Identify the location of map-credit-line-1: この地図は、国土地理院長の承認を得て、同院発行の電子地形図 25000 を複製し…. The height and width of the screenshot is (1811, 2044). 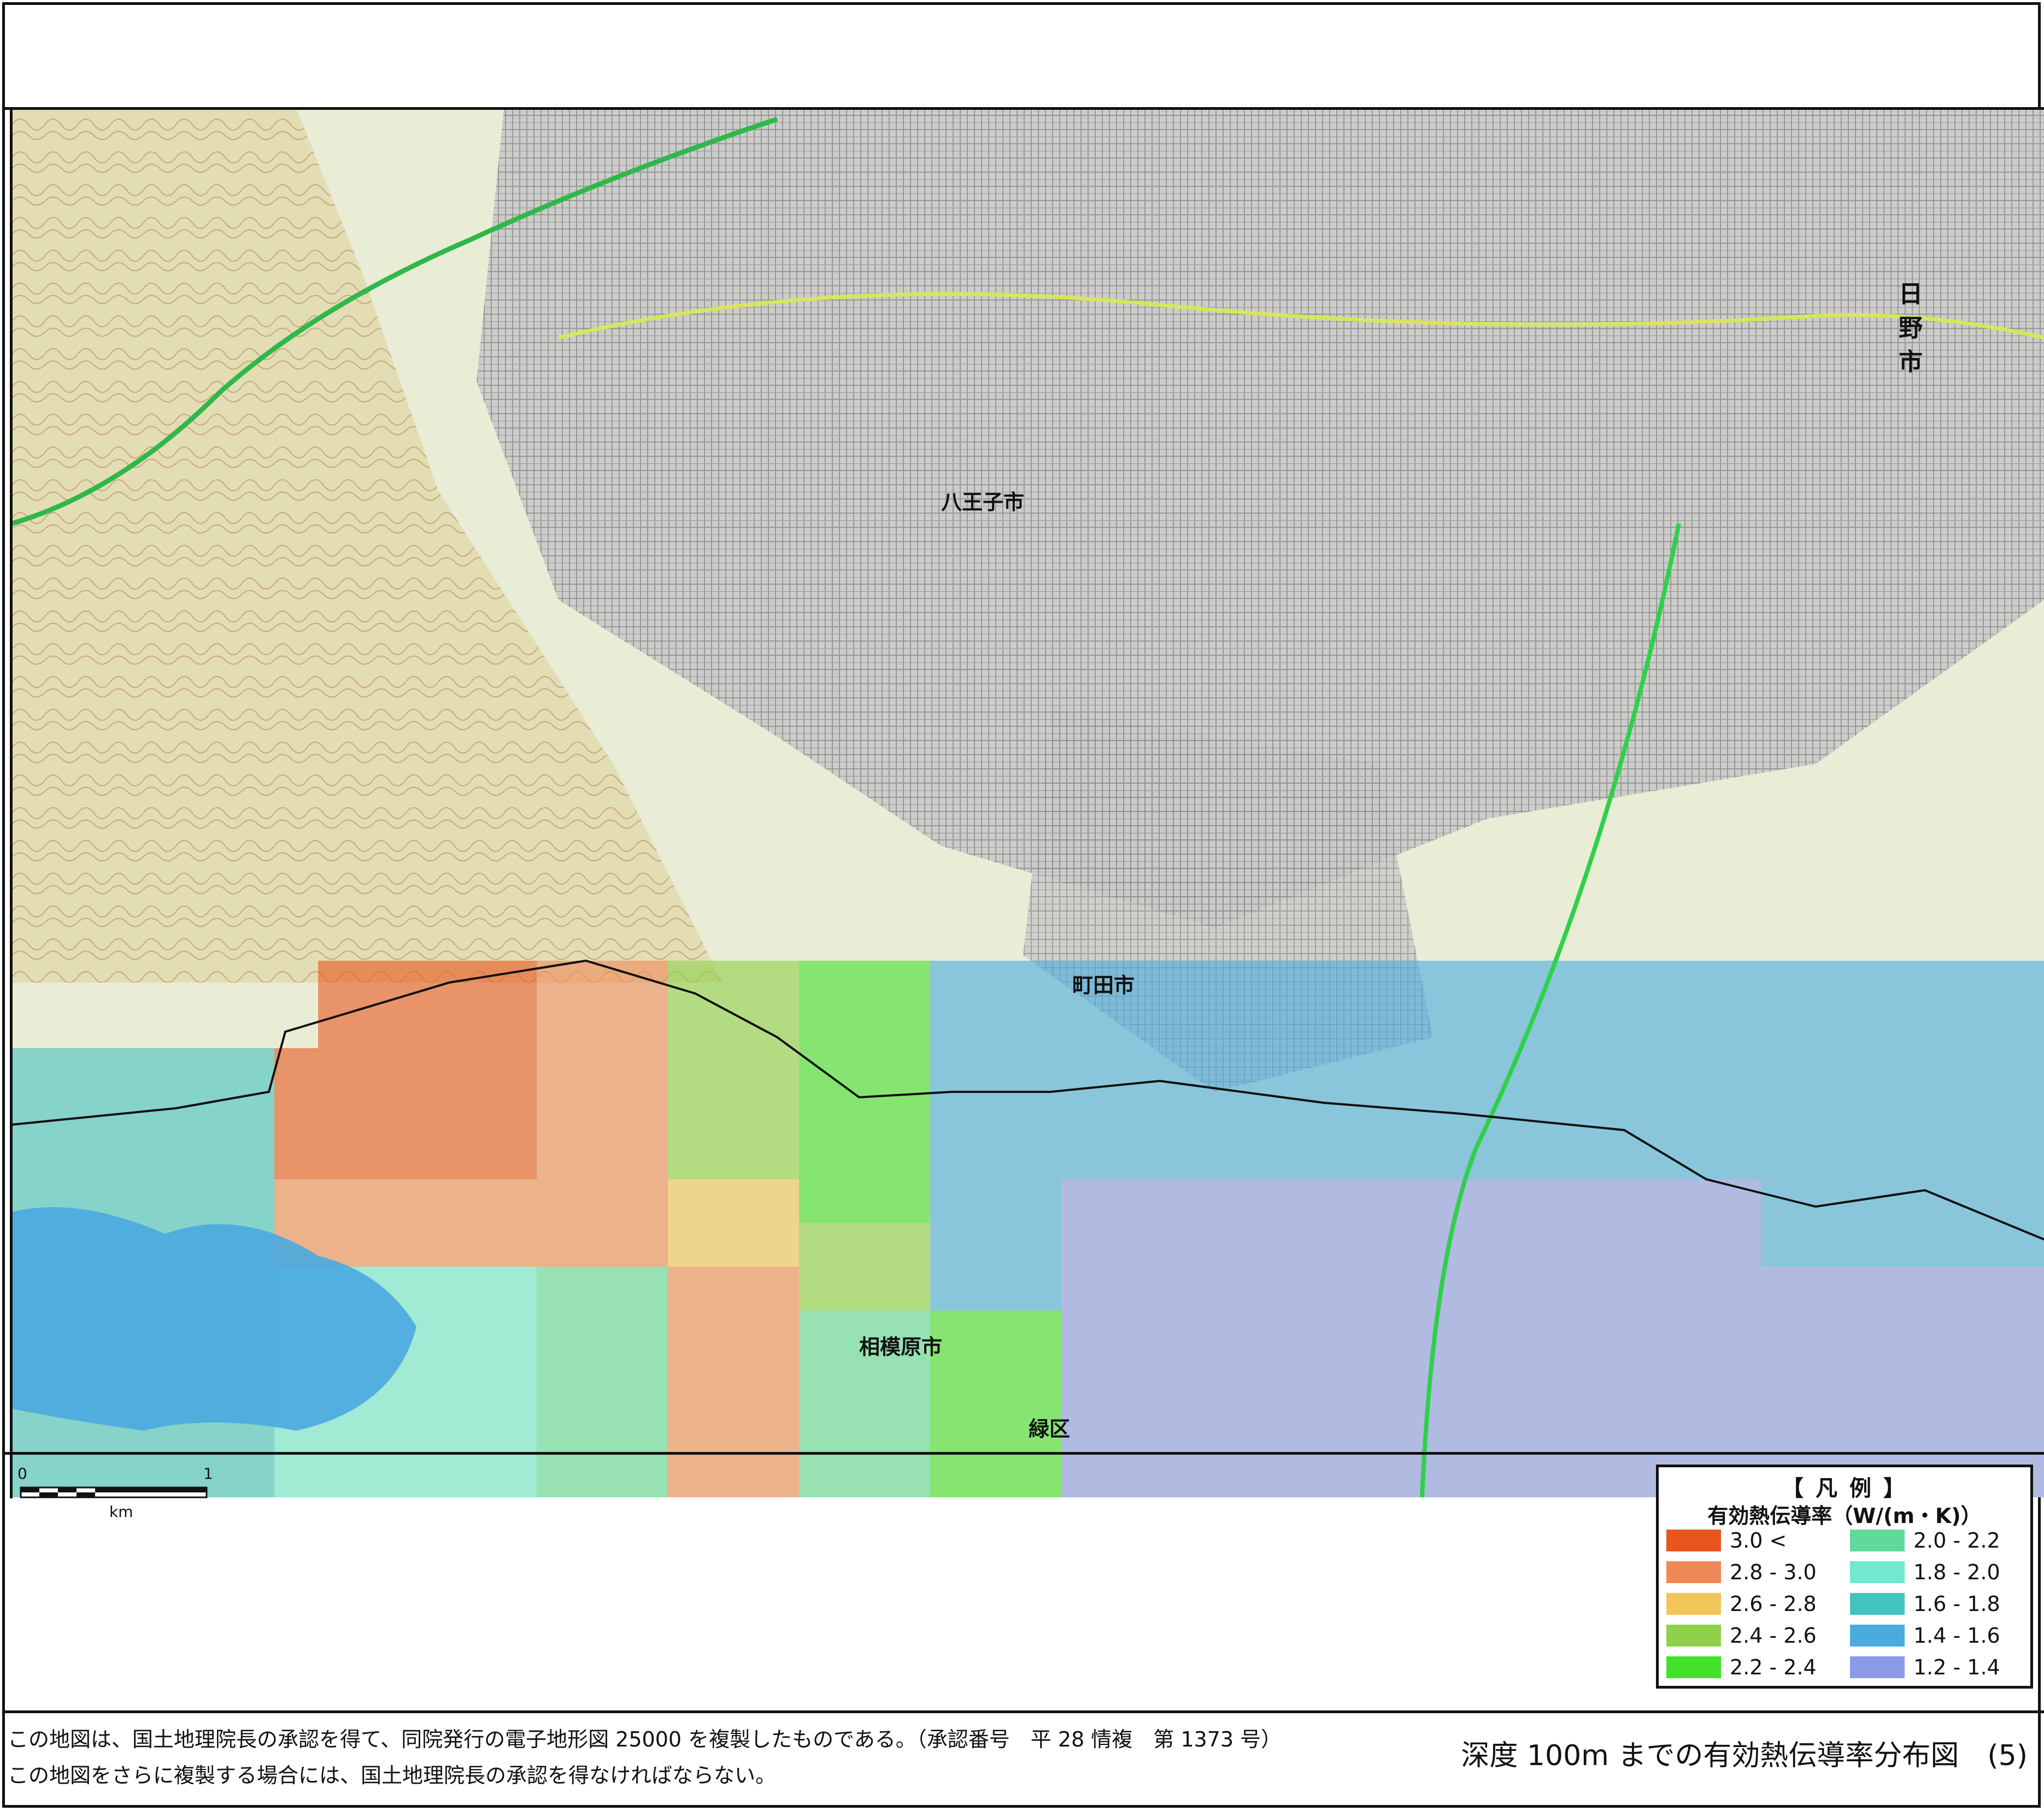
(645, 1739).